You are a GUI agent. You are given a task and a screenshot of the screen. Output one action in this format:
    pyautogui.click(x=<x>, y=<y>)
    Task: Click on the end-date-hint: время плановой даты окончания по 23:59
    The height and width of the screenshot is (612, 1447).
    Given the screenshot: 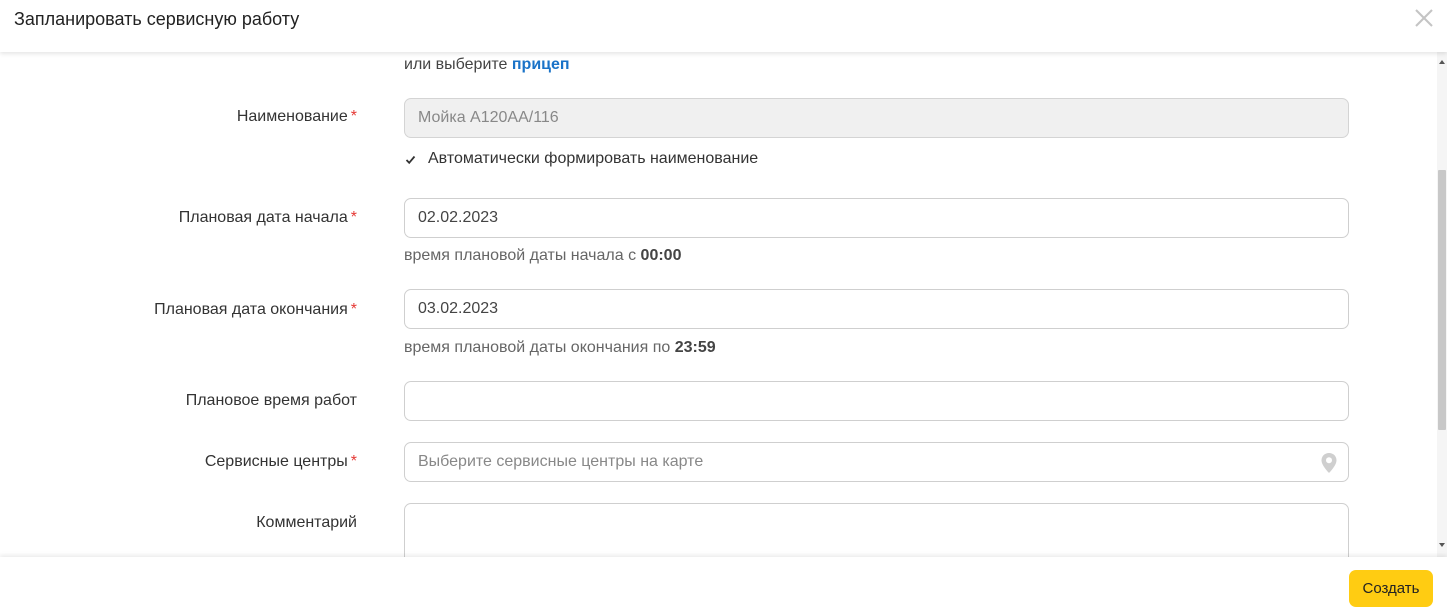 What is the action you would take?
    pyautogui.click(x=560, y=348)
    